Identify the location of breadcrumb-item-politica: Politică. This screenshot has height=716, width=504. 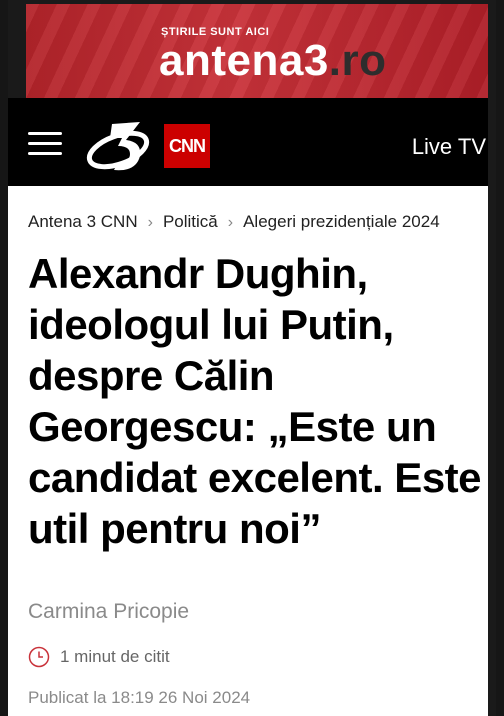
(190, 221).